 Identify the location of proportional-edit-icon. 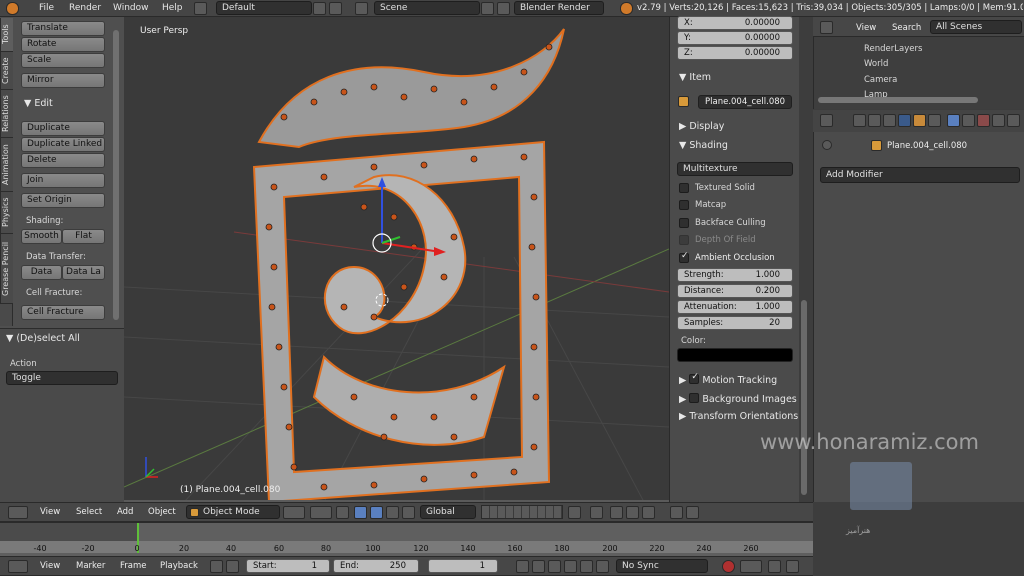
(596, 512).